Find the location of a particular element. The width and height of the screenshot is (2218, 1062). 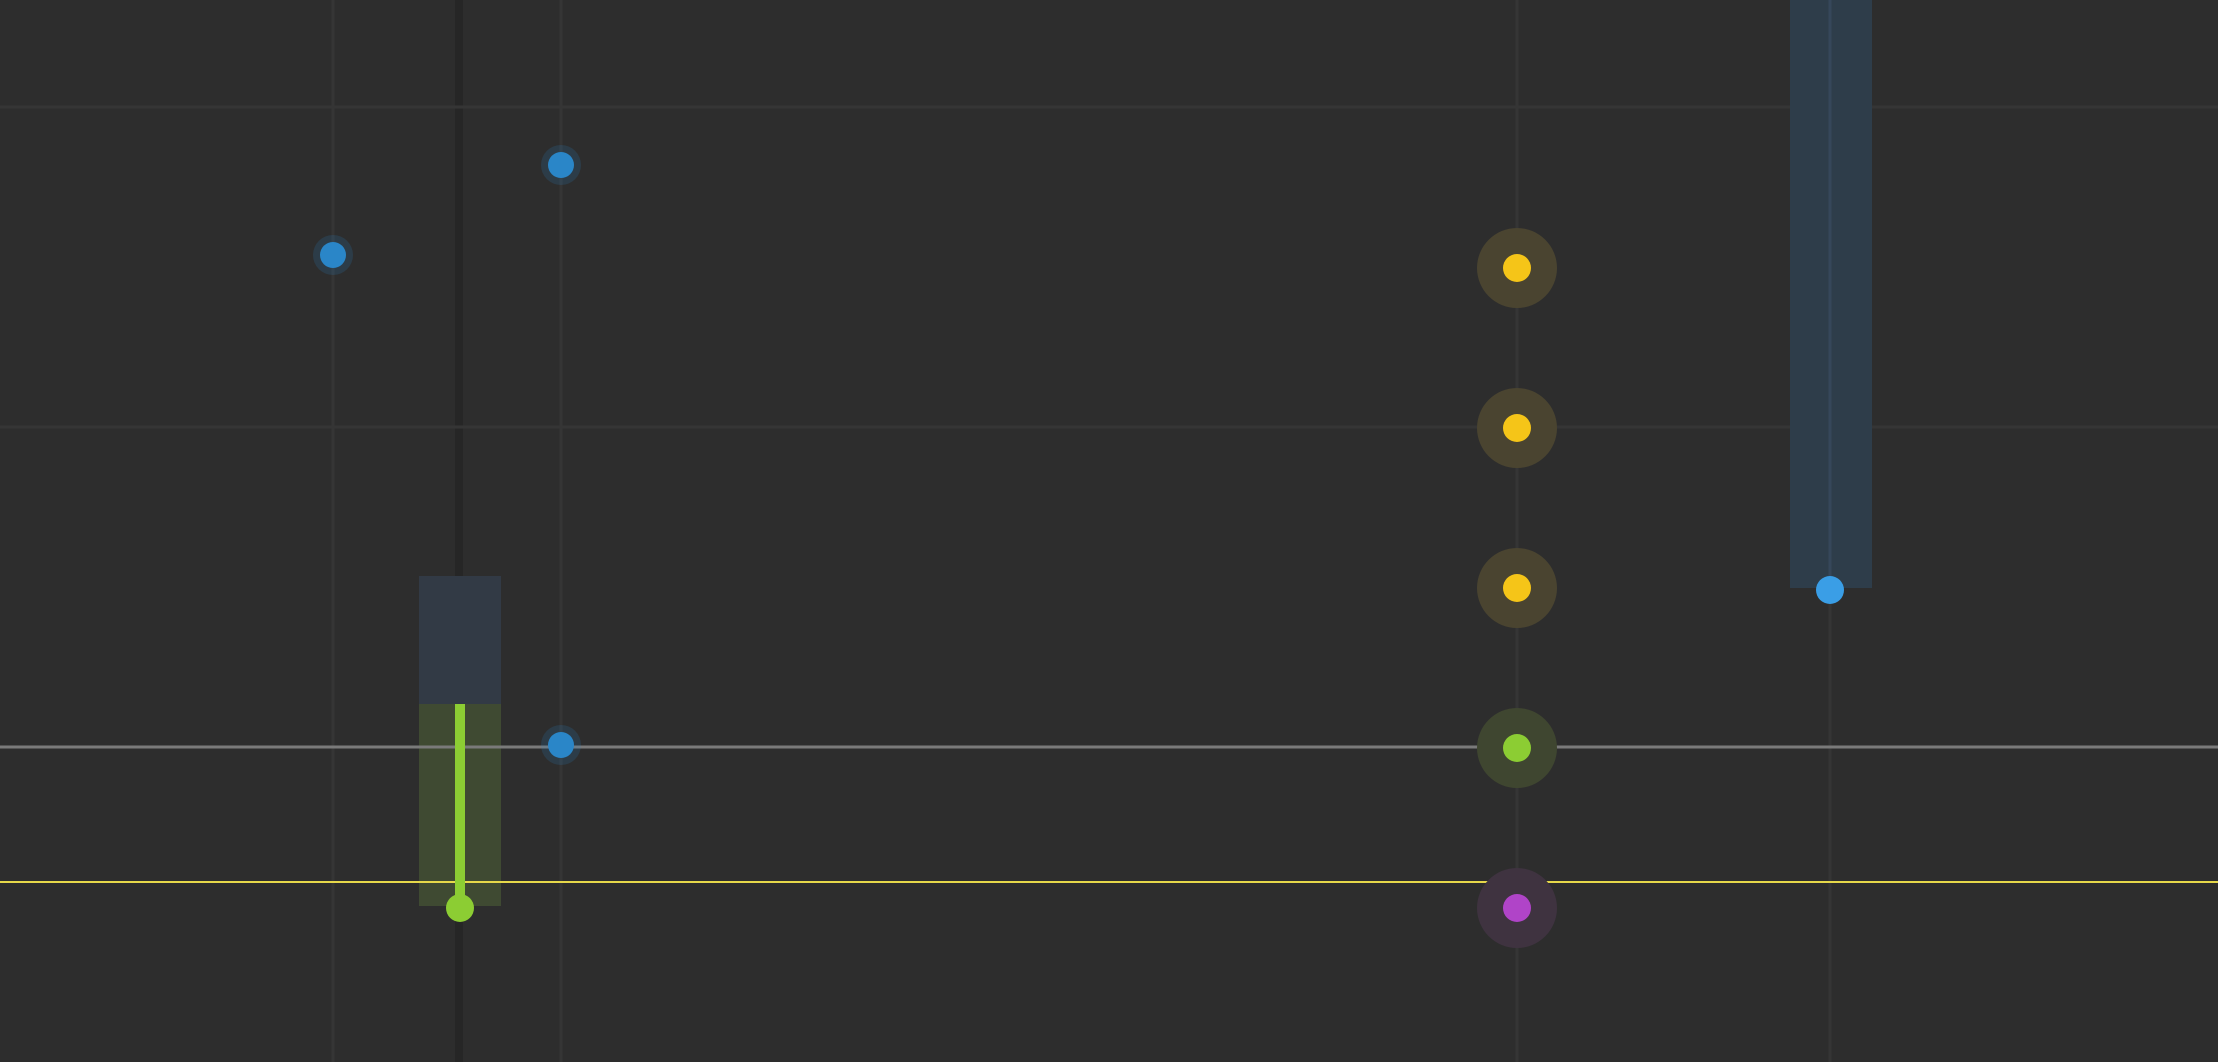

green-bar-handle-icon is located at coordinates (460, 908).